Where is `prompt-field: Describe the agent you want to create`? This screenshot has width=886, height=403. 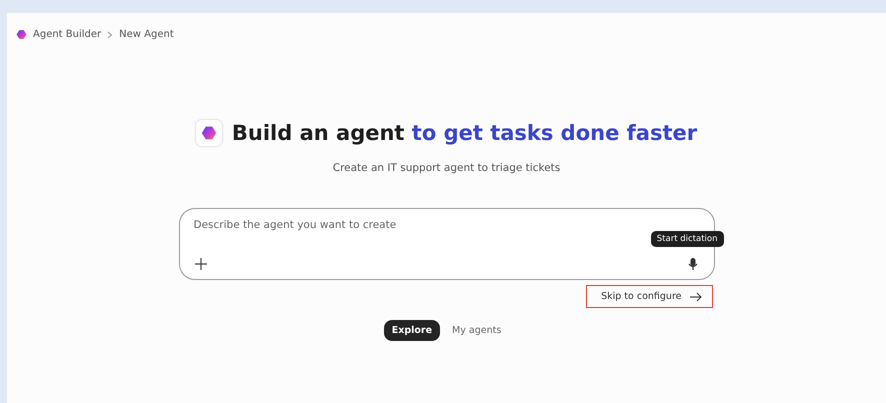 prompt-field: Describe the agent you want to create is located at coordinates (394, 225).